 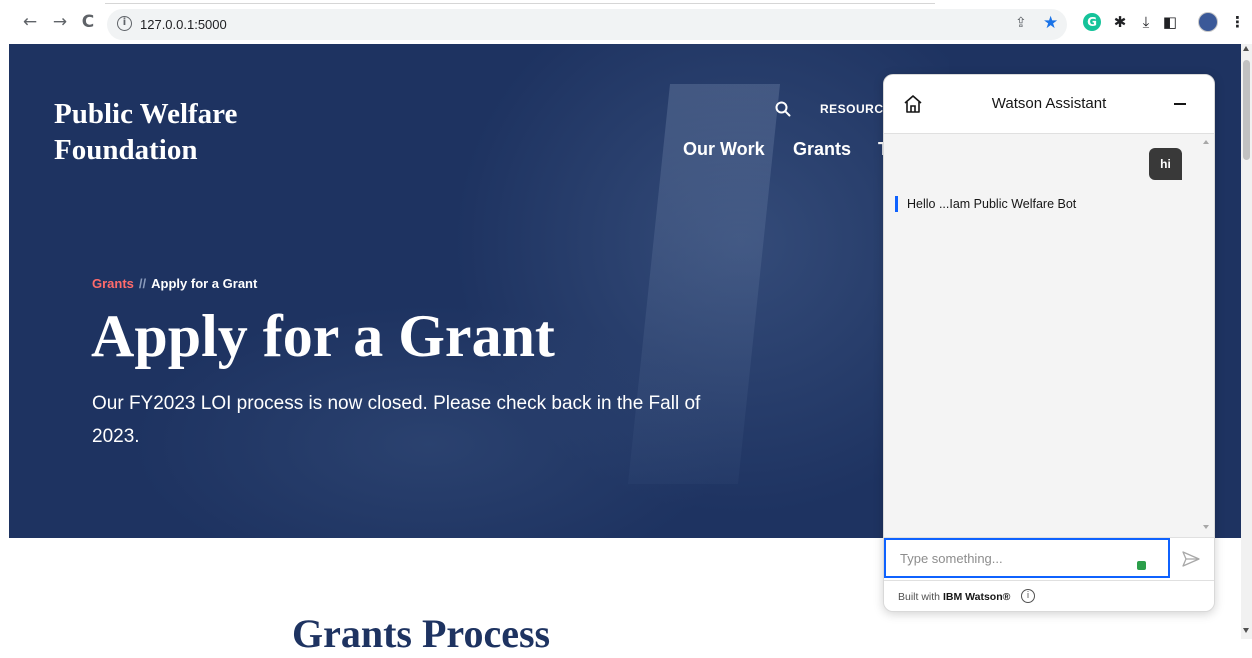 What do you see at coordinates (1206, 527) in the screenshot?
I see `chat-scroll-down-icon` at bounding box center [1206, 527].